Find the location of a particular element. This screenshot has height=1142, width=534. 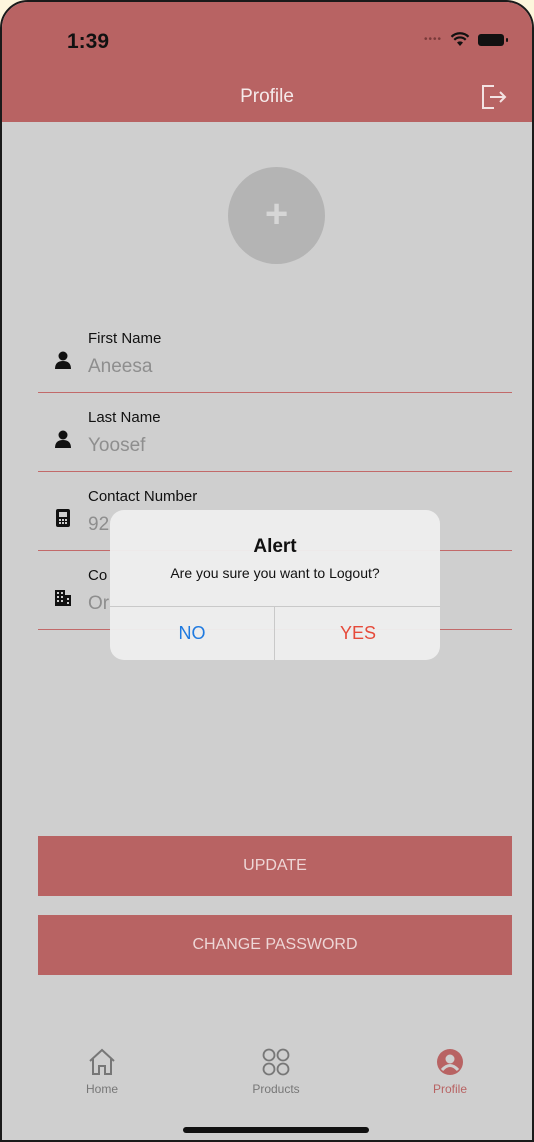

change-password-button: CHANGE PASSWORD is located at coordinates (275, 945).